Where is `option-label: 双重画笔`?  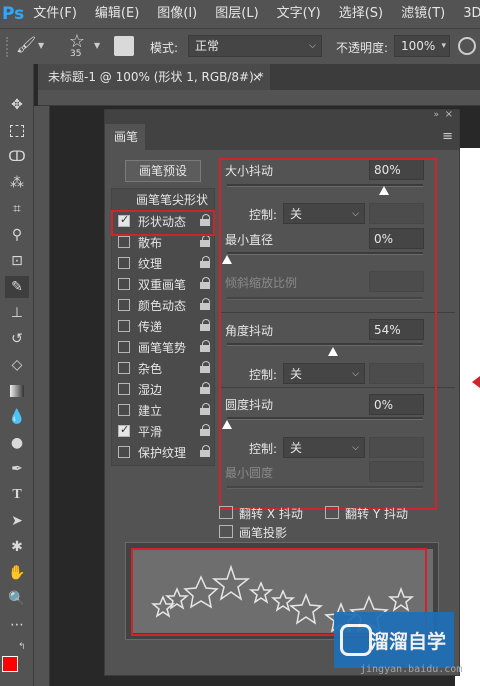 option-label: 双重画笔 is located at coordinates (162, 285).